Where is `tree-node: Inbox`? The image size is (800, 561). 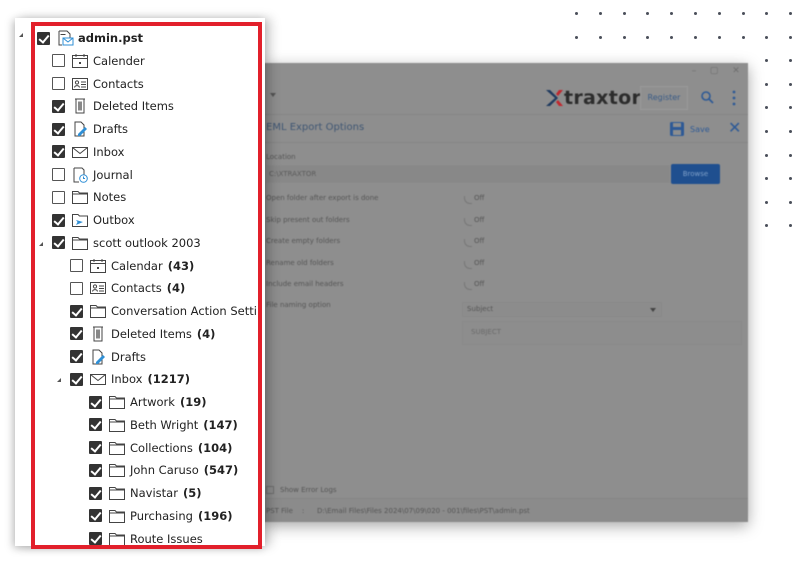
tree-node: Inbox is located at coordinates (88, 152).